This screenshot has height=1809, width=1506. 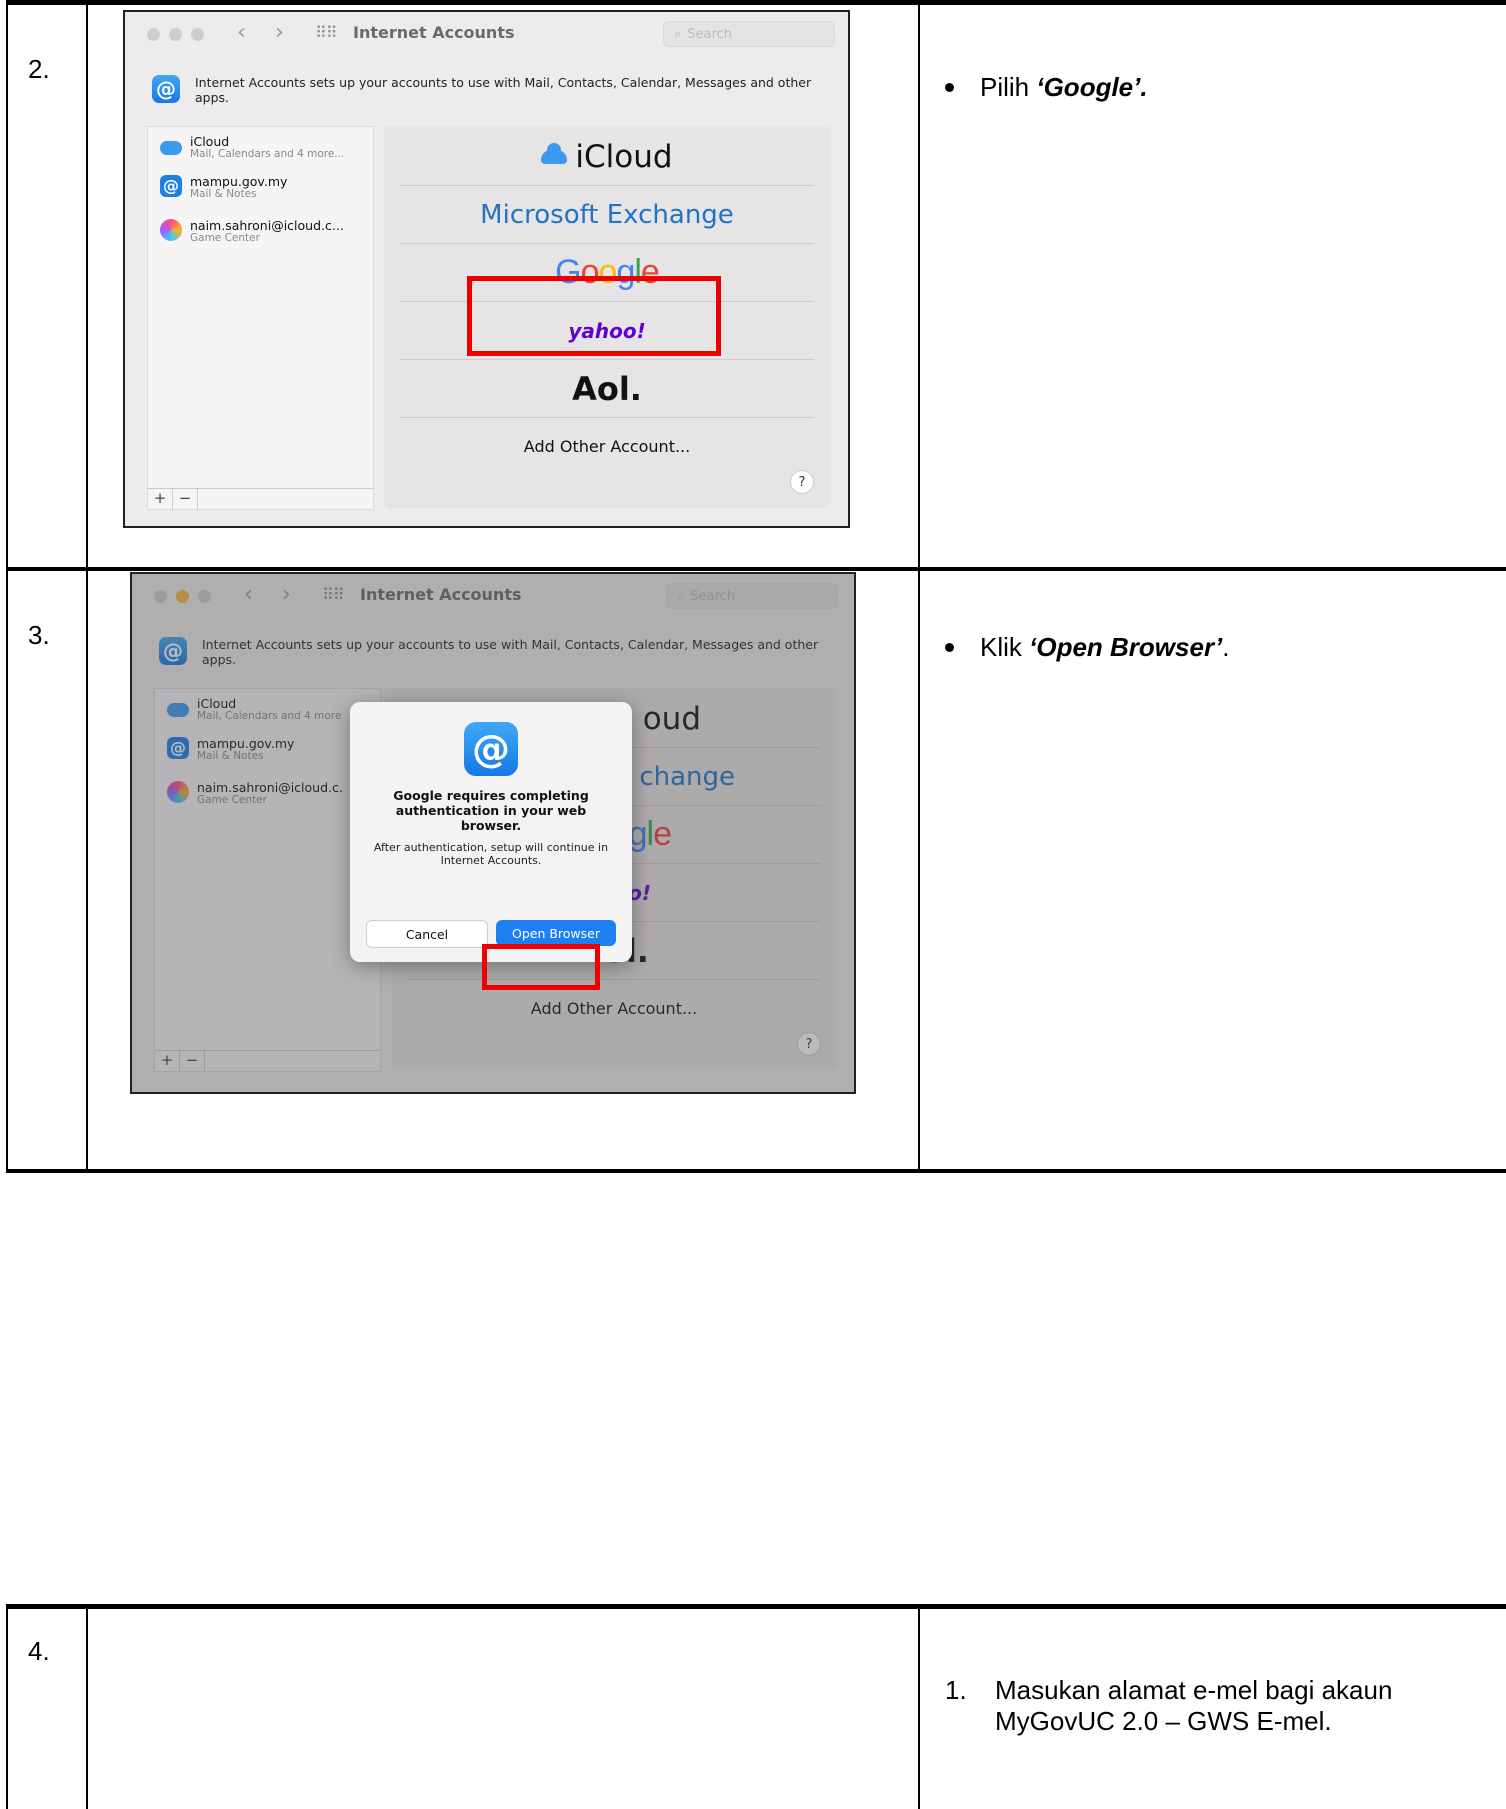 I want to click on account-item-game-center: naim.sahroni@icloud.c... Game Center, so click(x=252, y=231).